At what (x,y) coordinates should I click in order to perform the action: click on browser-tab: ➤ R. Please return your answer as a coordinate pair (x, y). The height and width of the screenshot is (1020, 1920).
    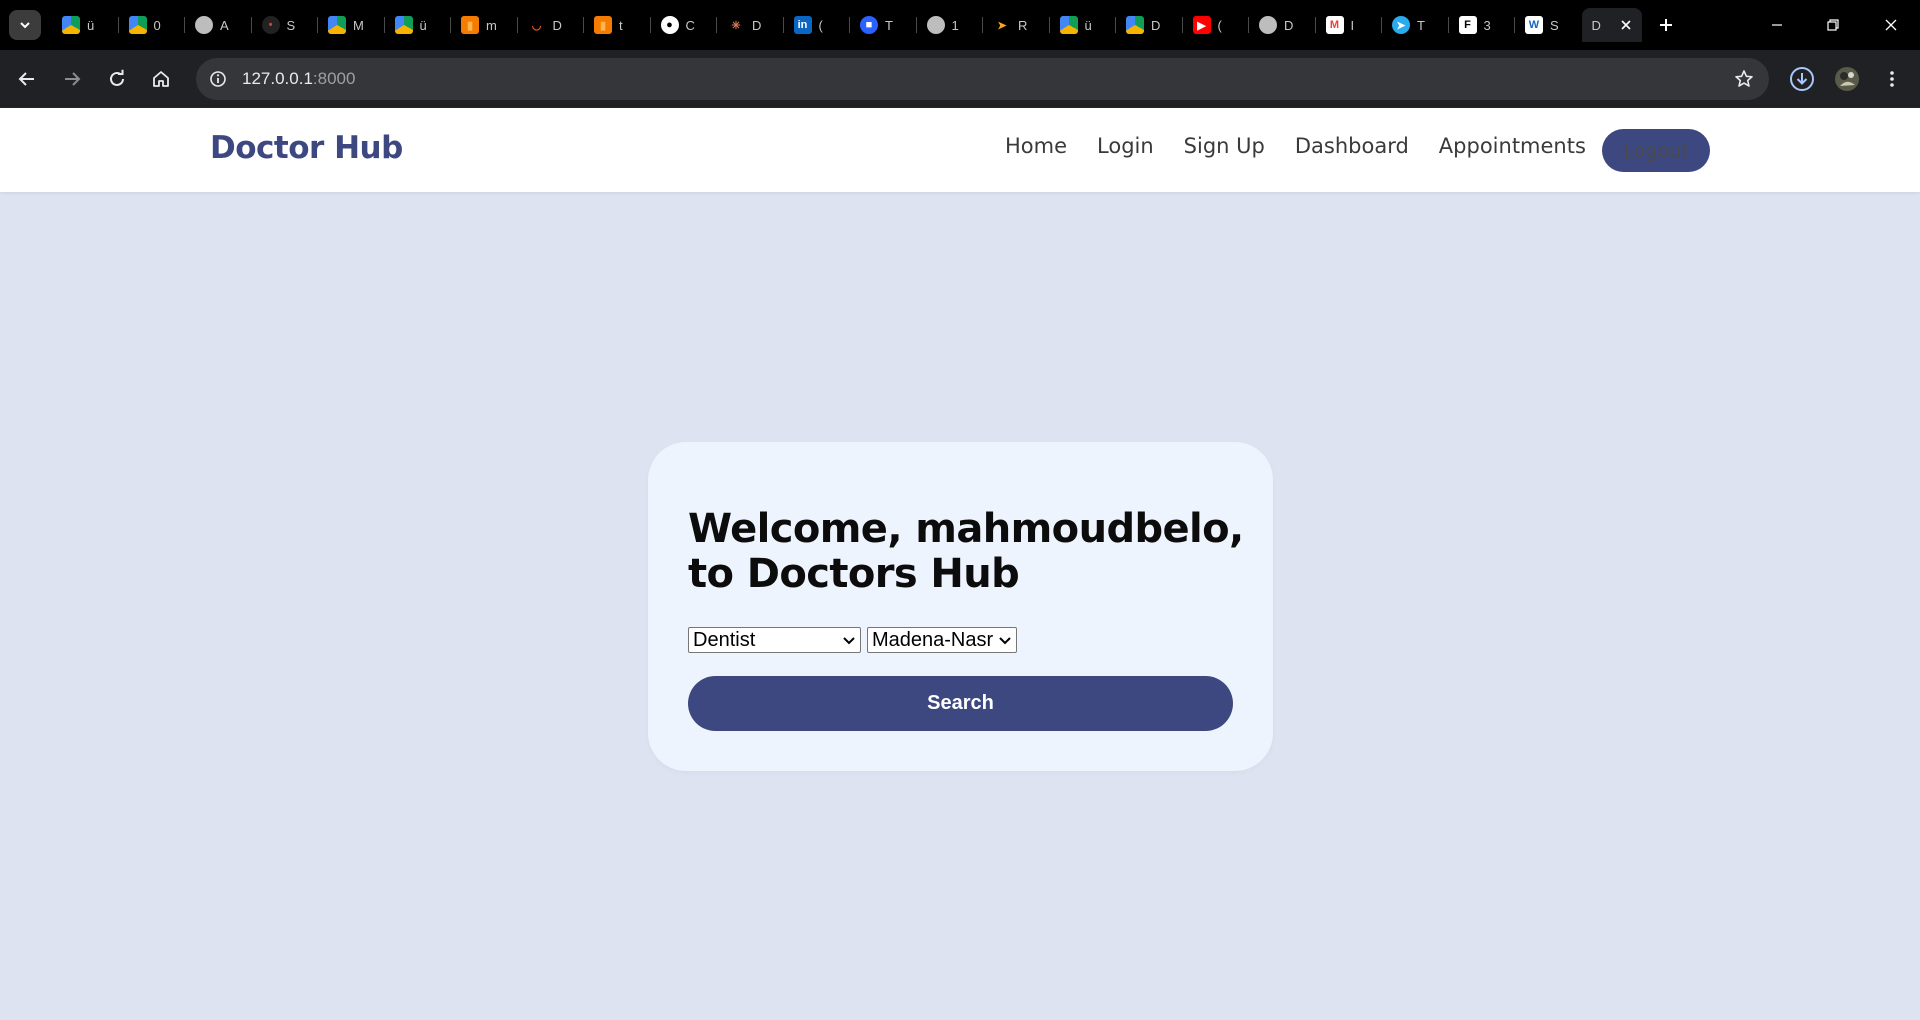
    Looking at the image, I should click on (1016, 25).